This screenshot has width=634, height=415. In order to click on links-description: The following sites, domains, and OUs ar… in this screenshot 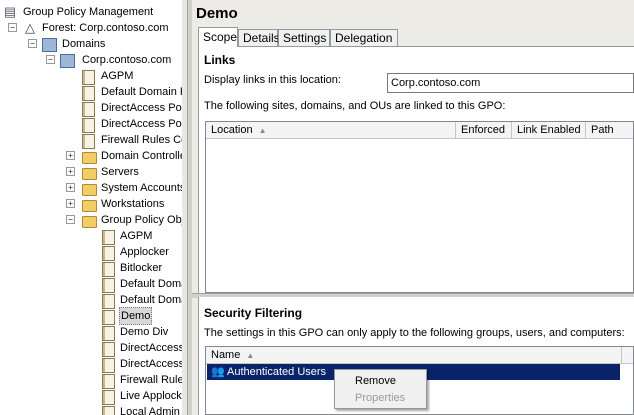, I will do `click(355, 106)`.